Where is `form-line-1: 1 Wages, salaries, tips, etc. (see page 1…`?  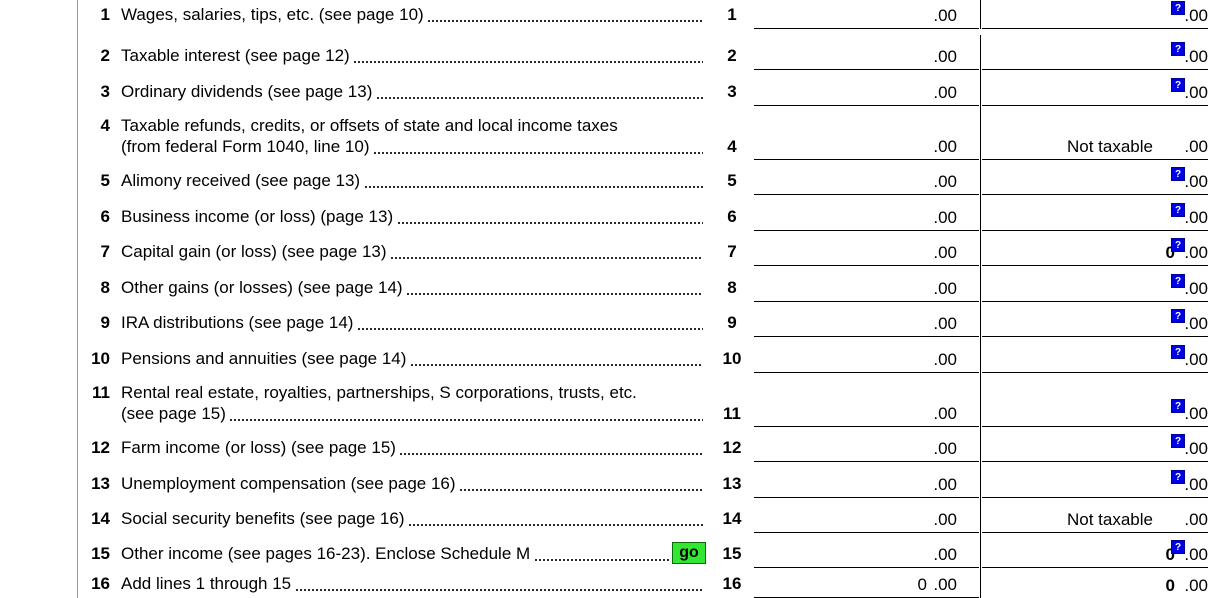
form-line-1: 1 Wages, salaries, tips, etc. (see page 1… is located at coordinates (604, 14).